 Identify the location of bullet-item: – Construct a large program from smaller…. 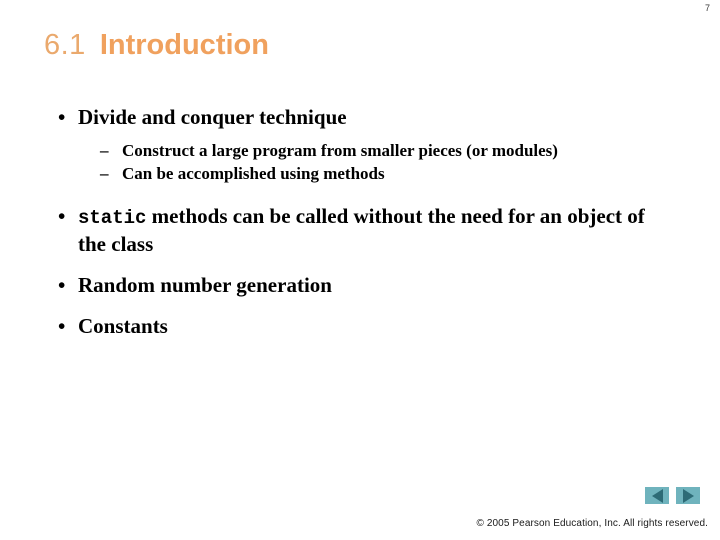
(360, 151).